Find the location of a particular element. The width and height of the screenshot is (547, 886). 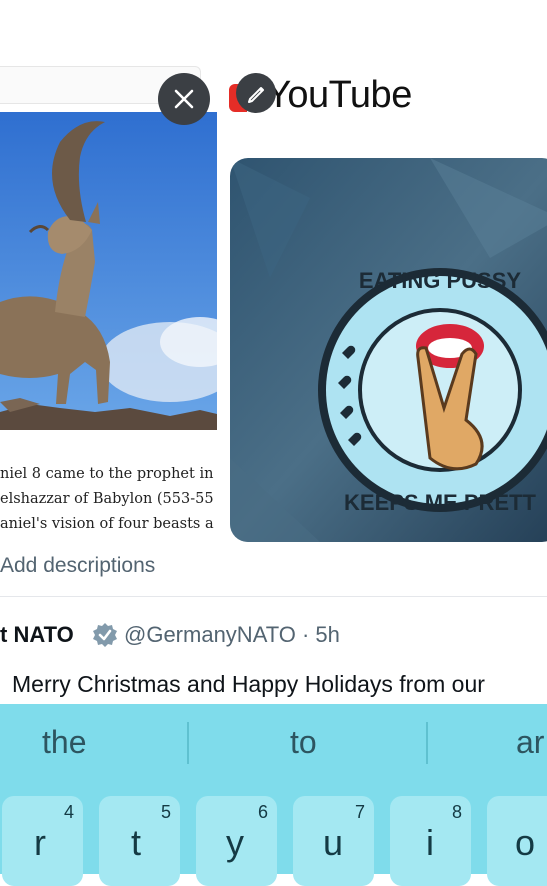

key-t: 5 t is located at coordinates (139, 841).